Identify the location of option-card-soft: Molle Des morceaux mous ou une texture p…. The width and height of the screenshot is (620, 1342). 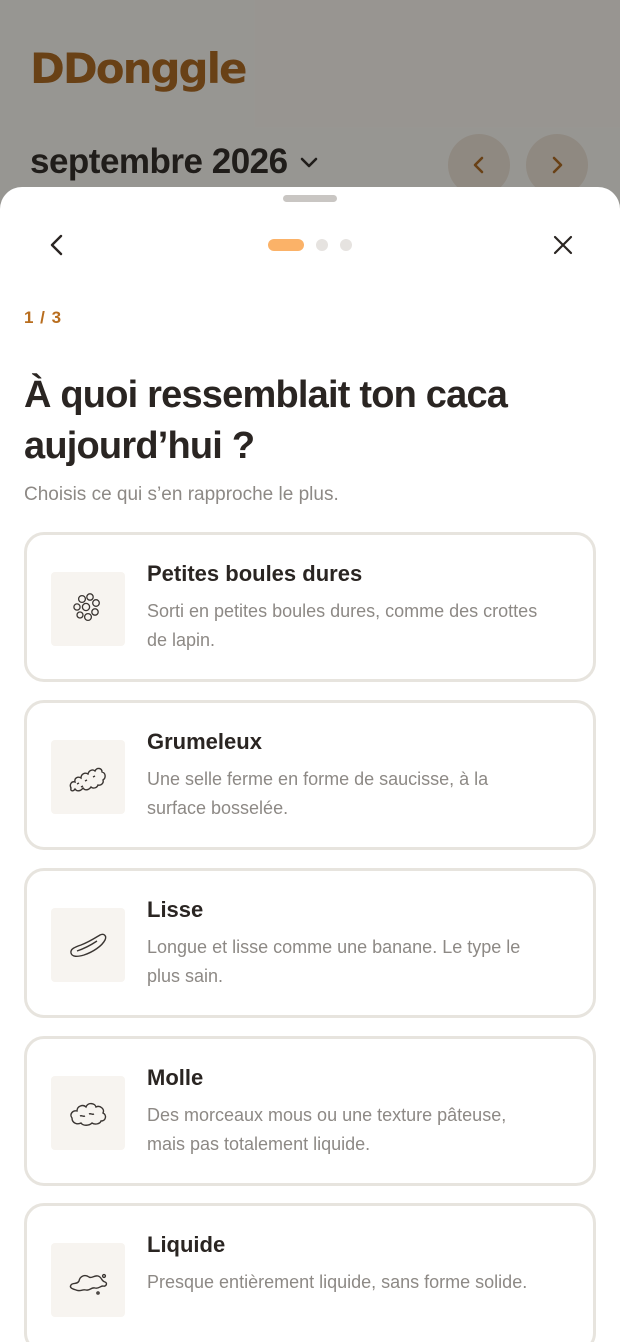
(310, 1111).